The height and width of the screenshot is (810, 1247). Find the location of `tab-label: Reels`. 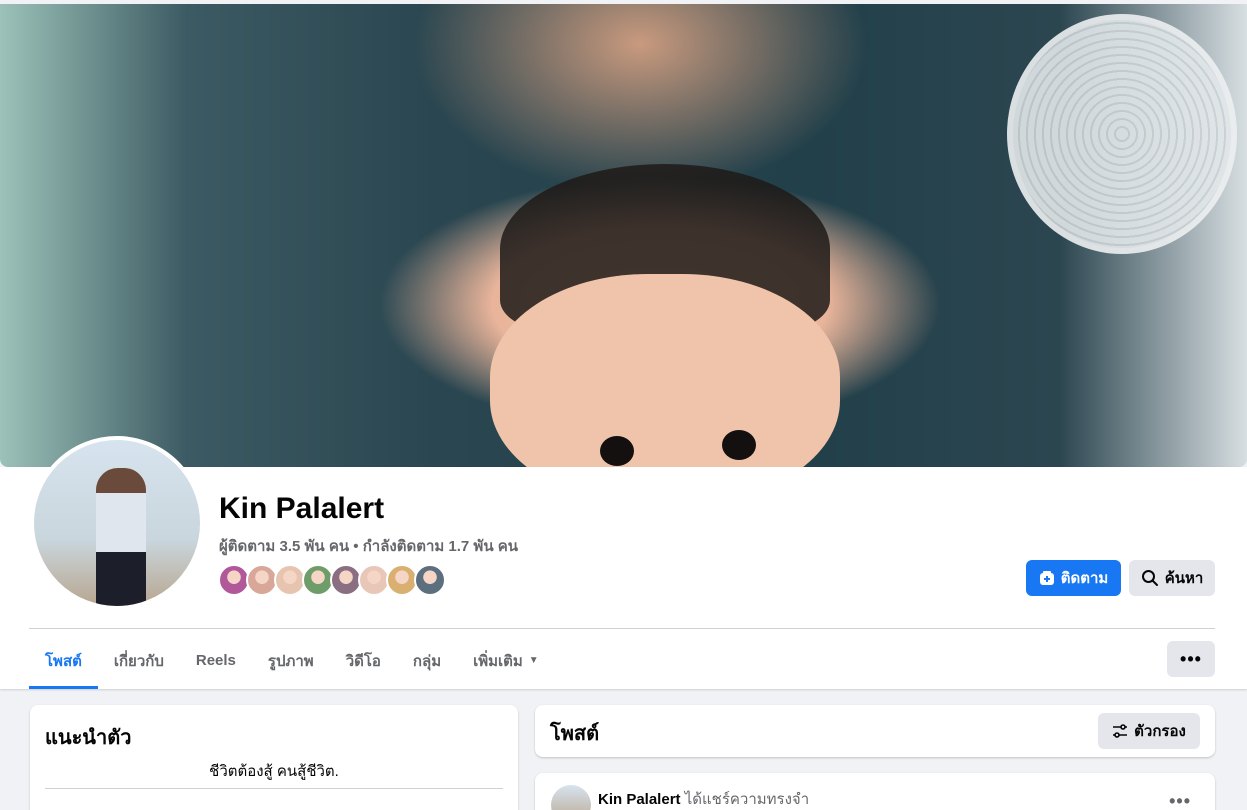

tab-label: Reels is located at coordinates (215, 660).